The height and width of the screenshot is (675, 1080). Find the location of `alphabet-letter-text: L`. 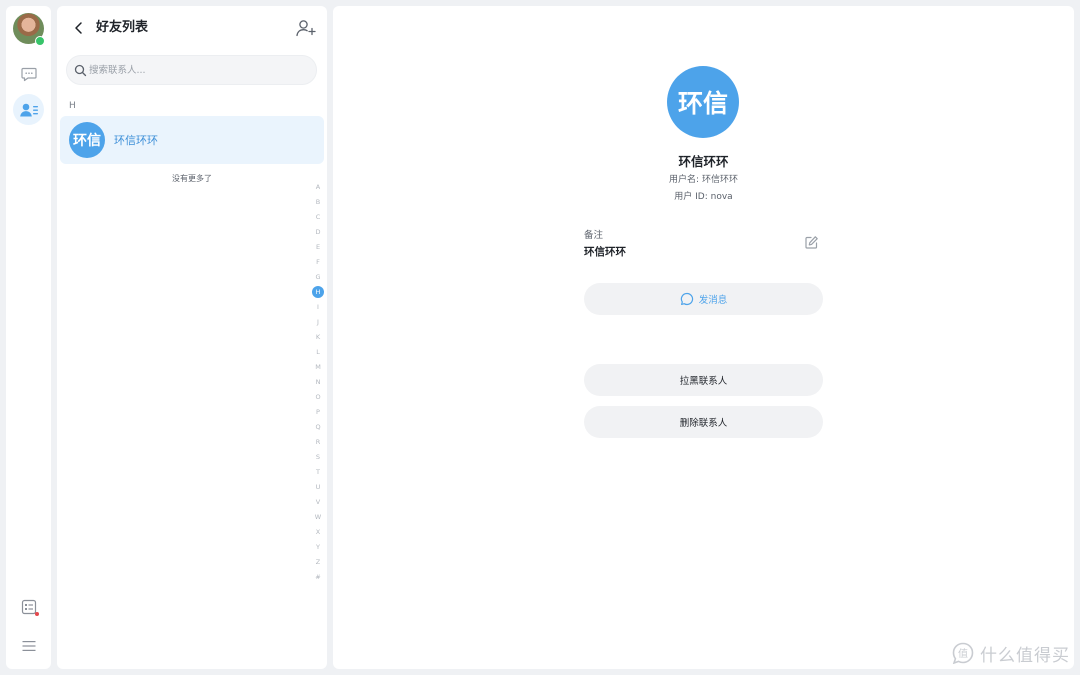

alphabet-letter-text: L is located at coordinates (318, 351).